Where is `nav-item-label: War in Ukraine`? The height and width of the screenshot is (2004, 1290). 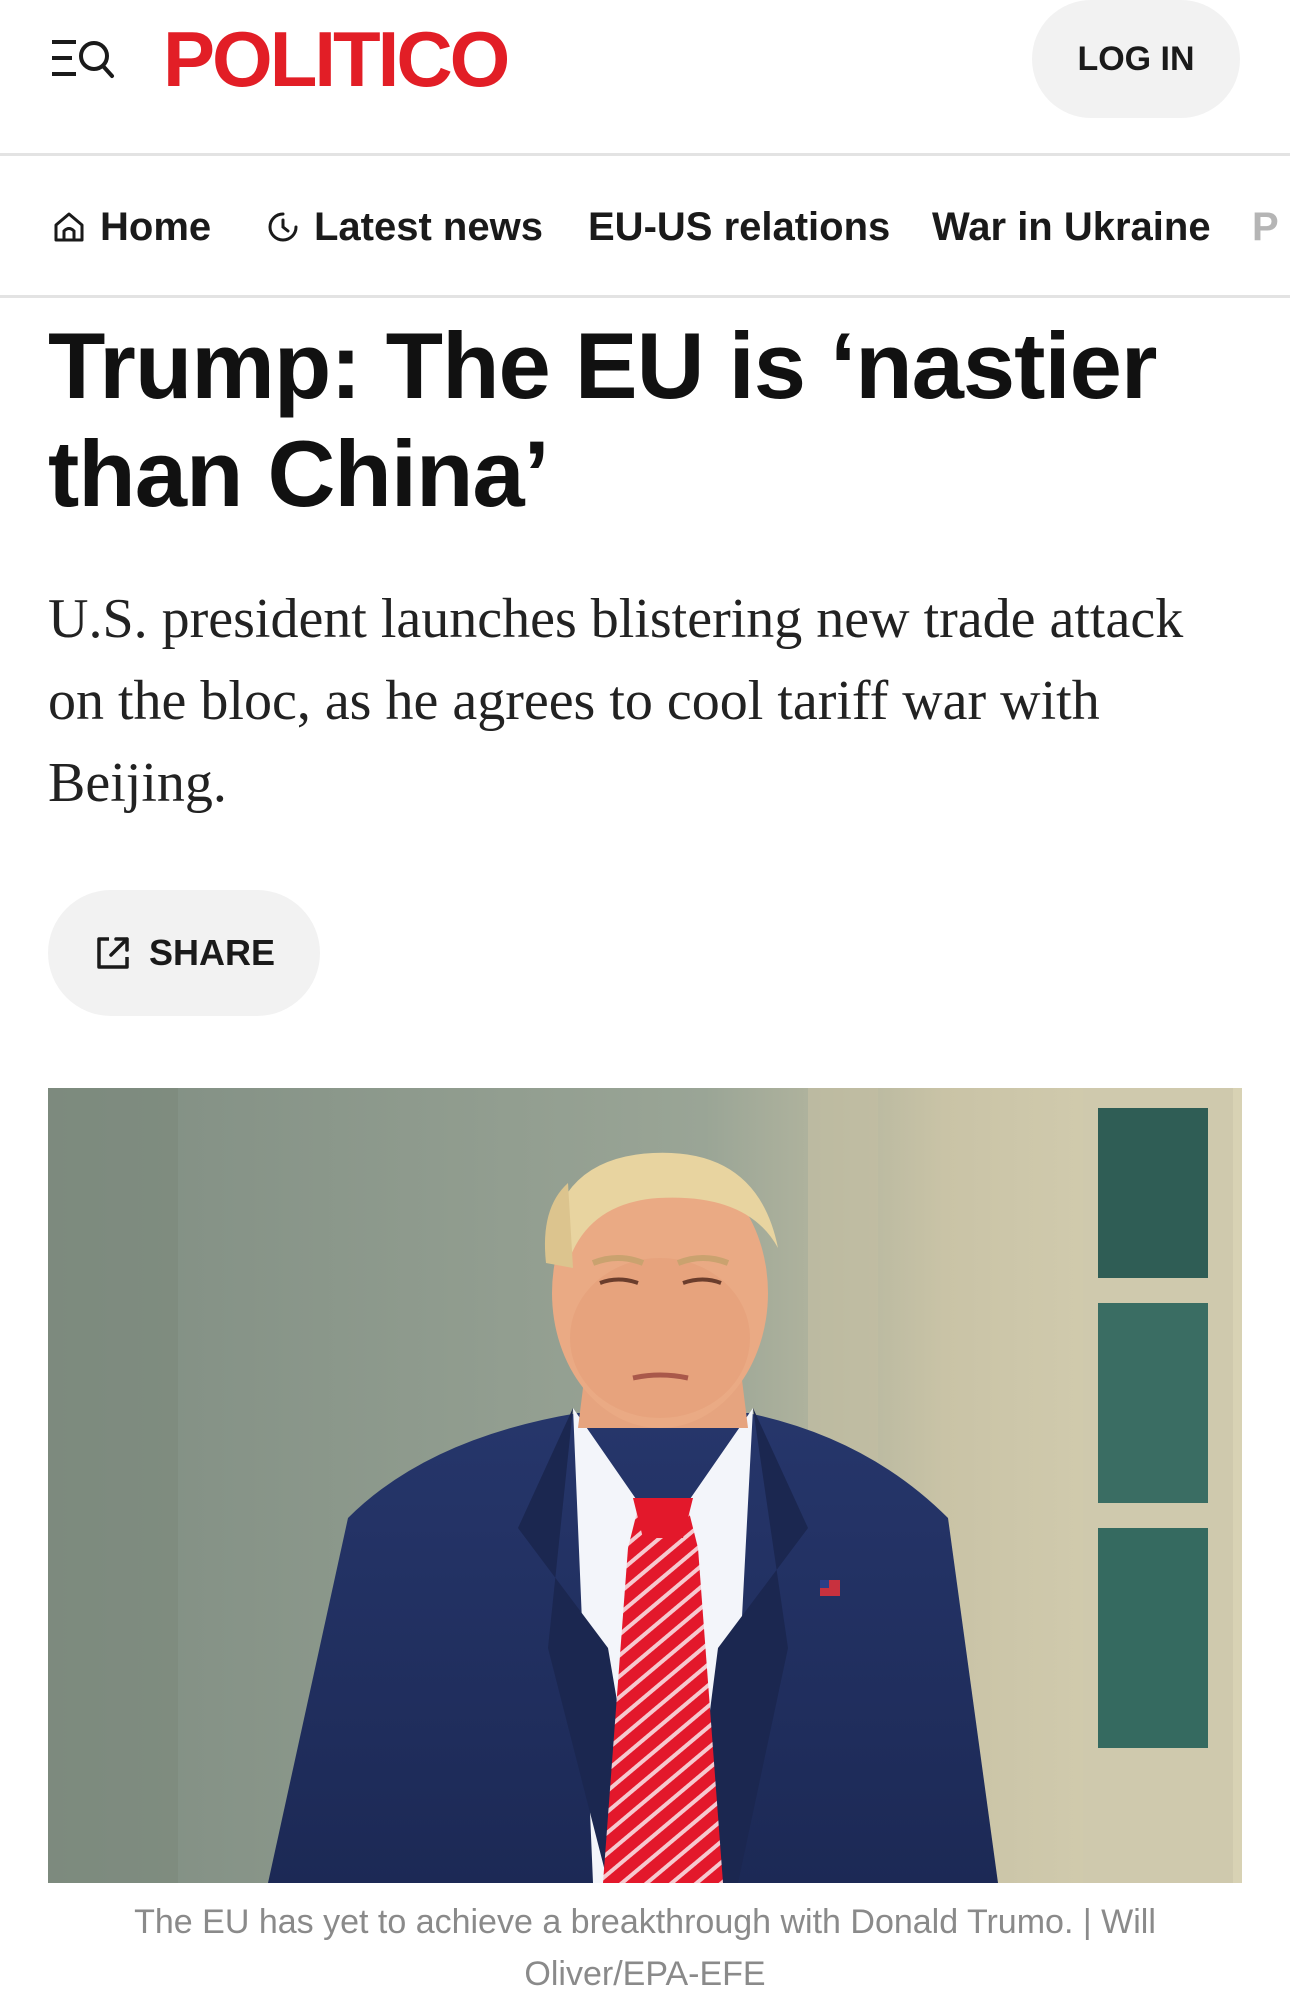
nav-item-label: War in Ukraine is located at coordinates (1071, 226).